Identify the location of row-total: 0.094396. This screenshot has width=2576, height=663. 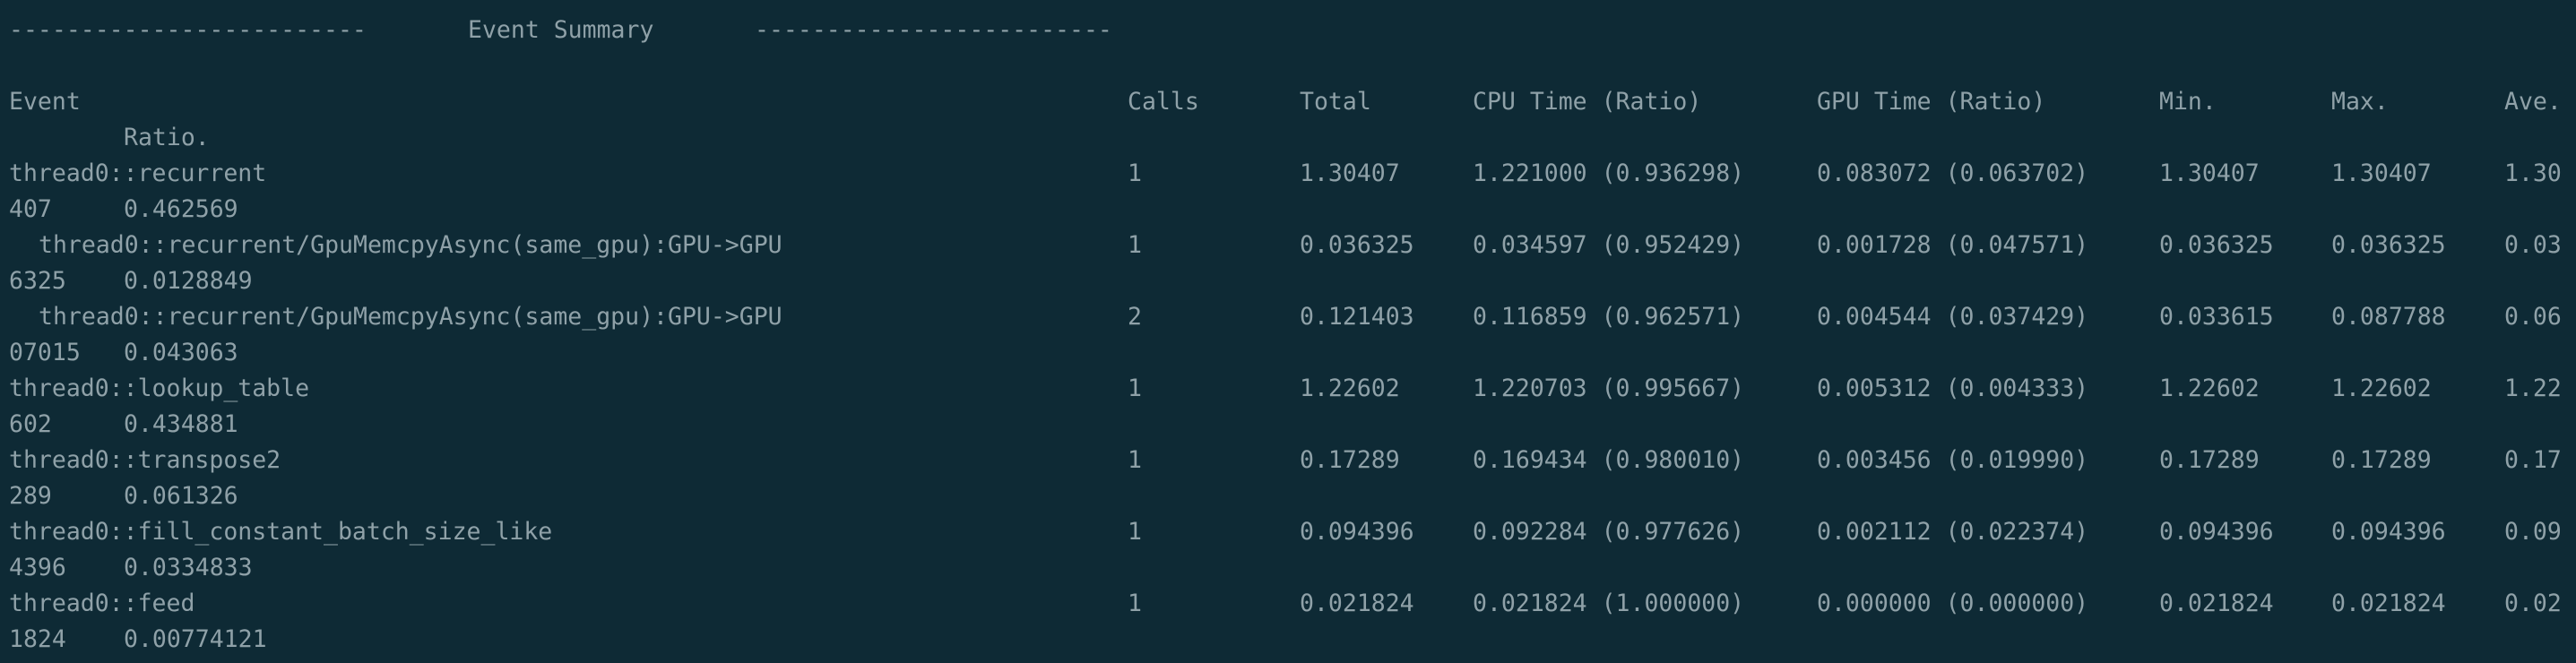
(1357, 532).